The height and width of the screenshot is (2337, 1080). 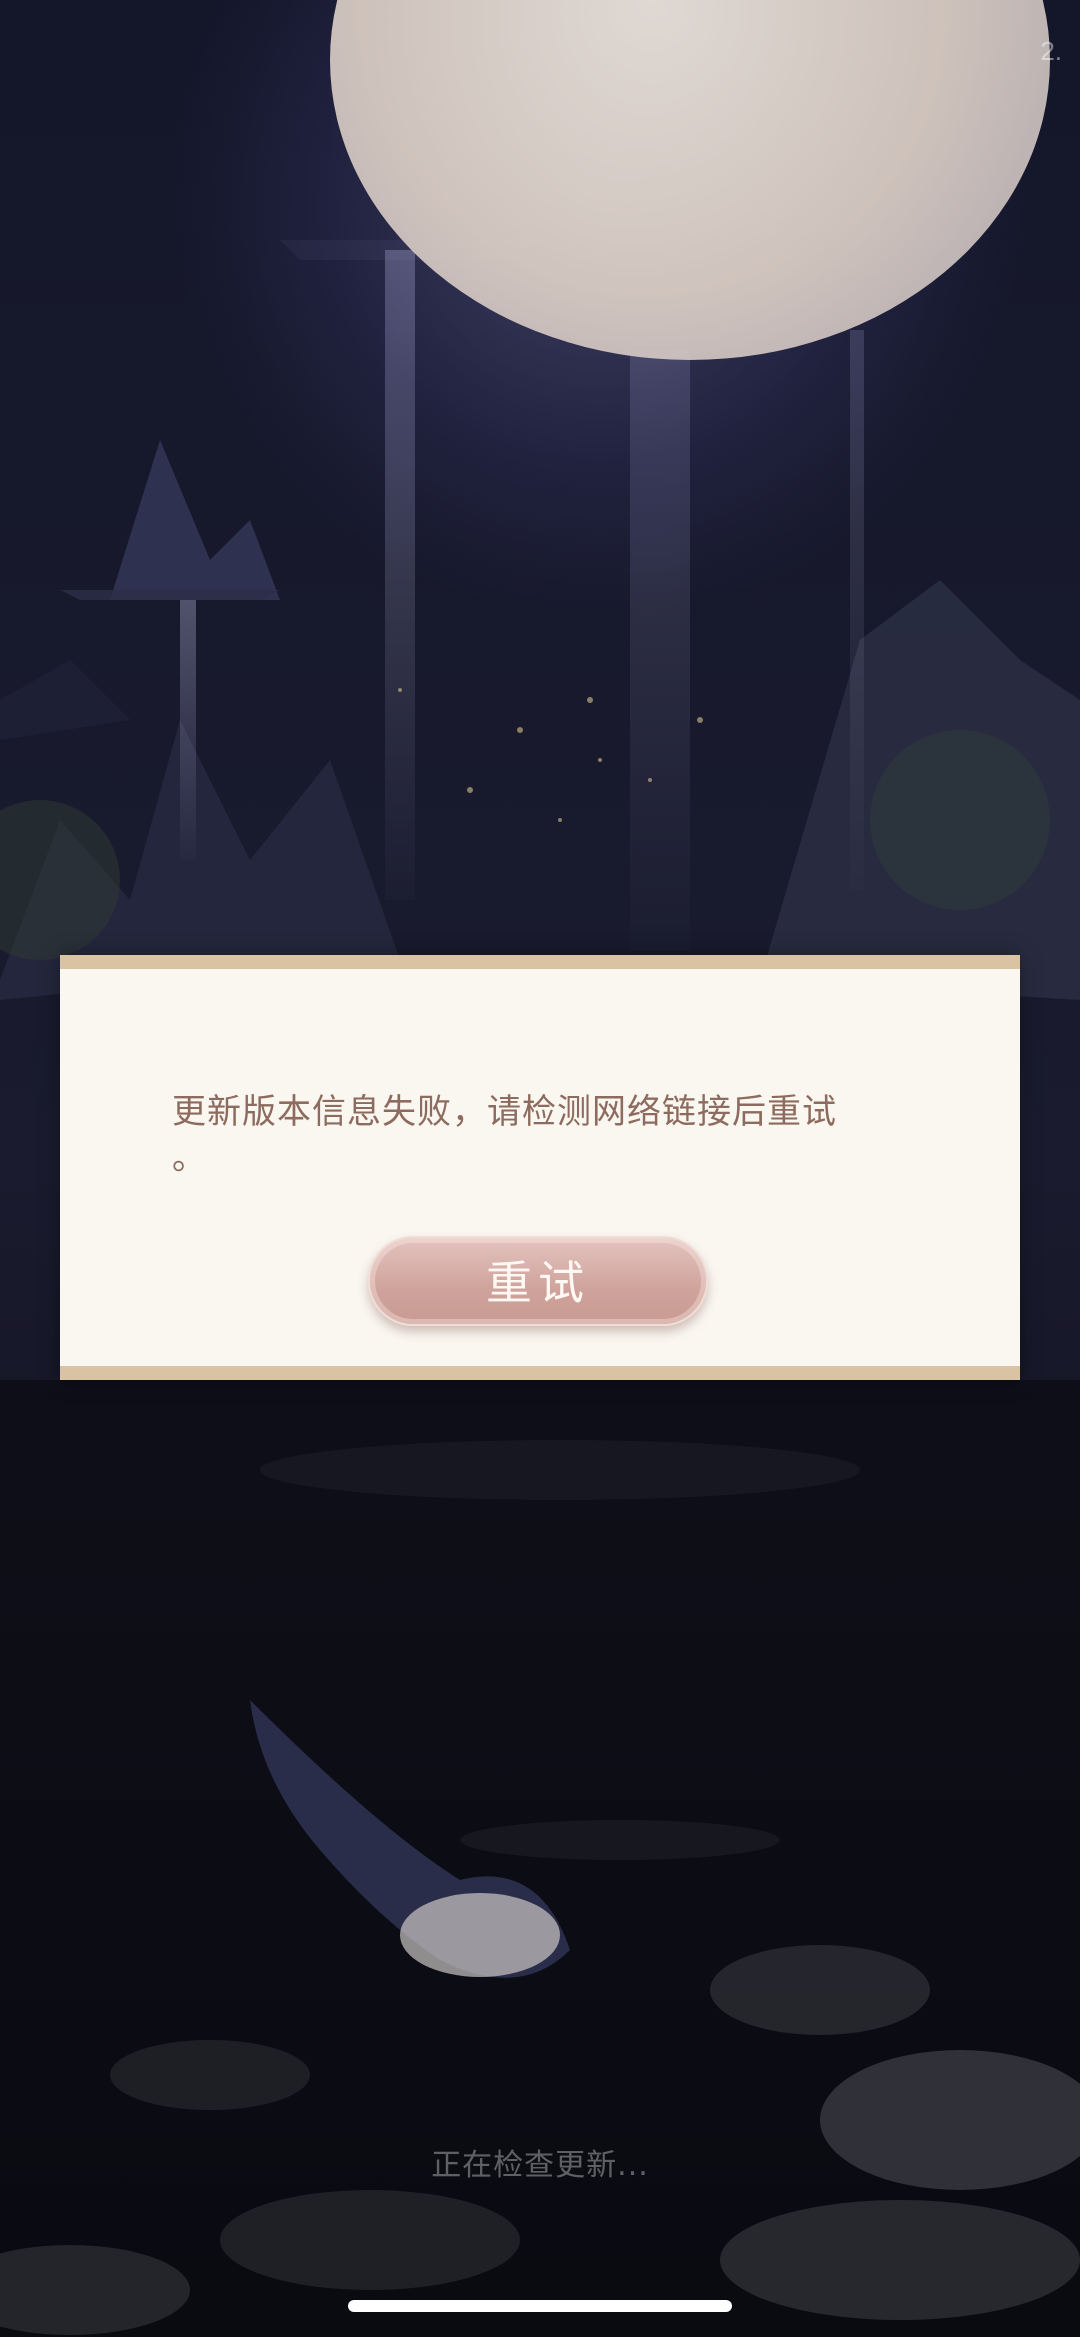 I want to click on retry-button: 重试, so click(x=538, y=1281).